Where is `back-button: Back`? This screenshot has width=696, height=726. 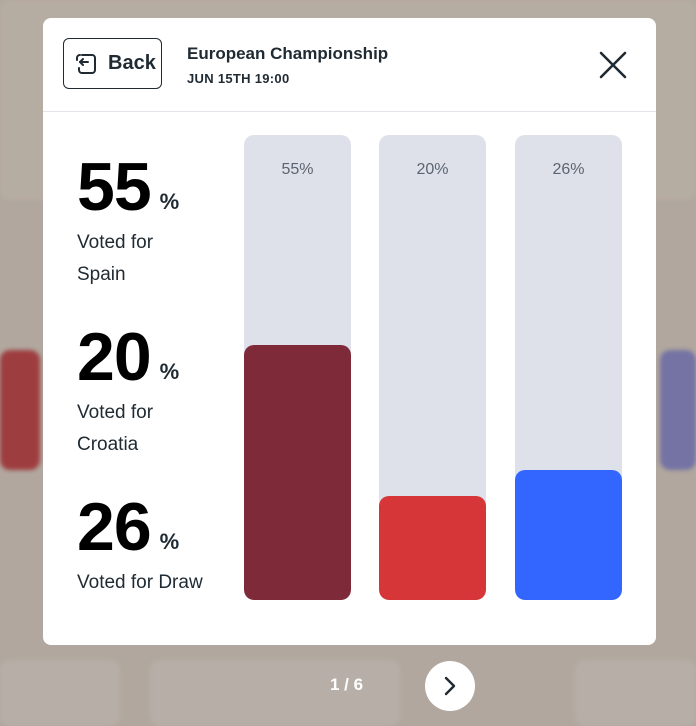 back-button: Back is located at coordinates (112, 63).